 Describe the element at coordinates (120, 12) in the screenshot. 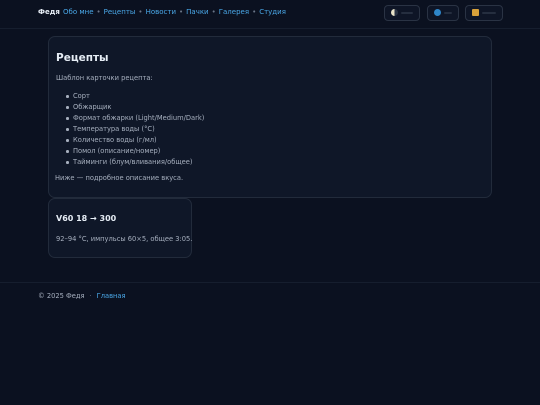

I see `nav-link-recipes: Рецепты` at that location.